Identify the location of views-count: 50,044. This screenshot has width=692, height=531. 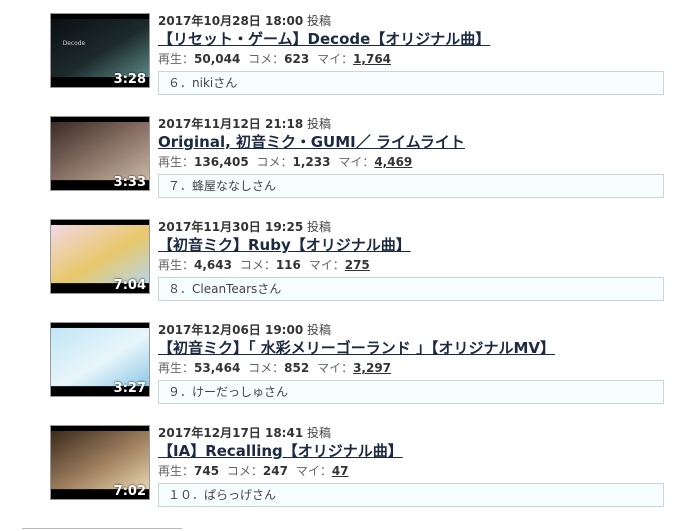
(217, 59).